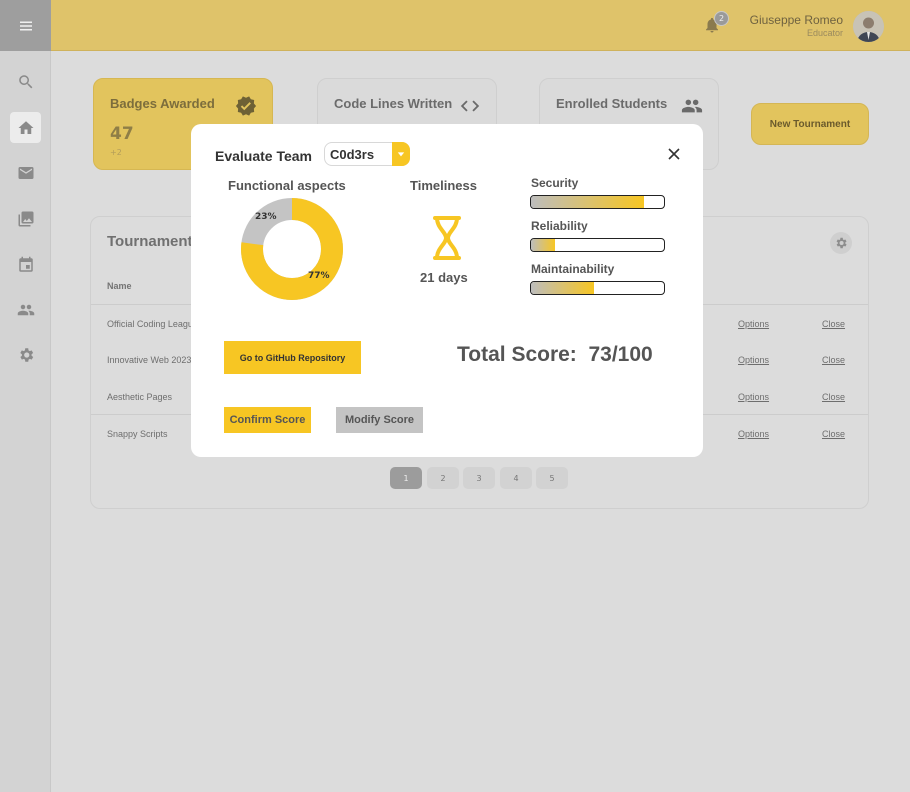 Image resolution: width=910 pixels, height=792 pixels. What do you see at coordinates (25, 396) in the screenshot?
I see `sidebar` at bounding box center [25, 396].